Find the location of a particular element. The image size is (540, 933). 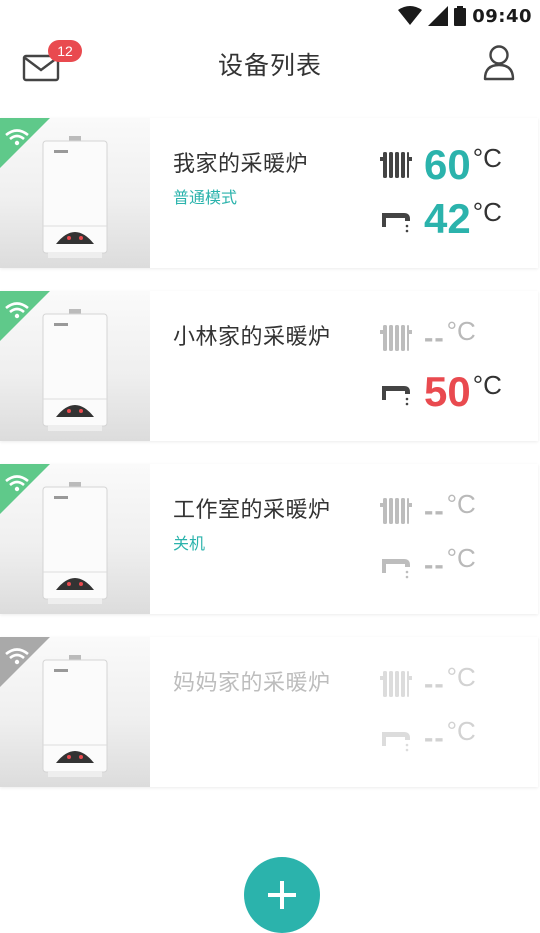

wifi-signal-icon is located at coordinates (410, 15).